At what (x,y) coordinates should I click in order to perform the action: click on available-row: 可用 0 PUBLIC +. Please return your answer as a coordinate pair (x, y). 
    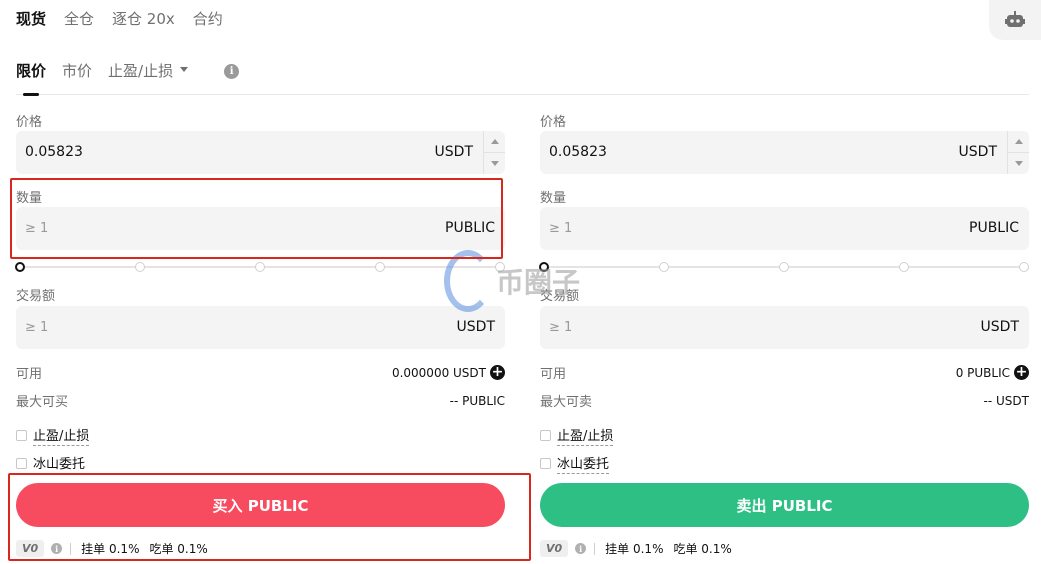
    Looking at the image, I should click on (784, 372).